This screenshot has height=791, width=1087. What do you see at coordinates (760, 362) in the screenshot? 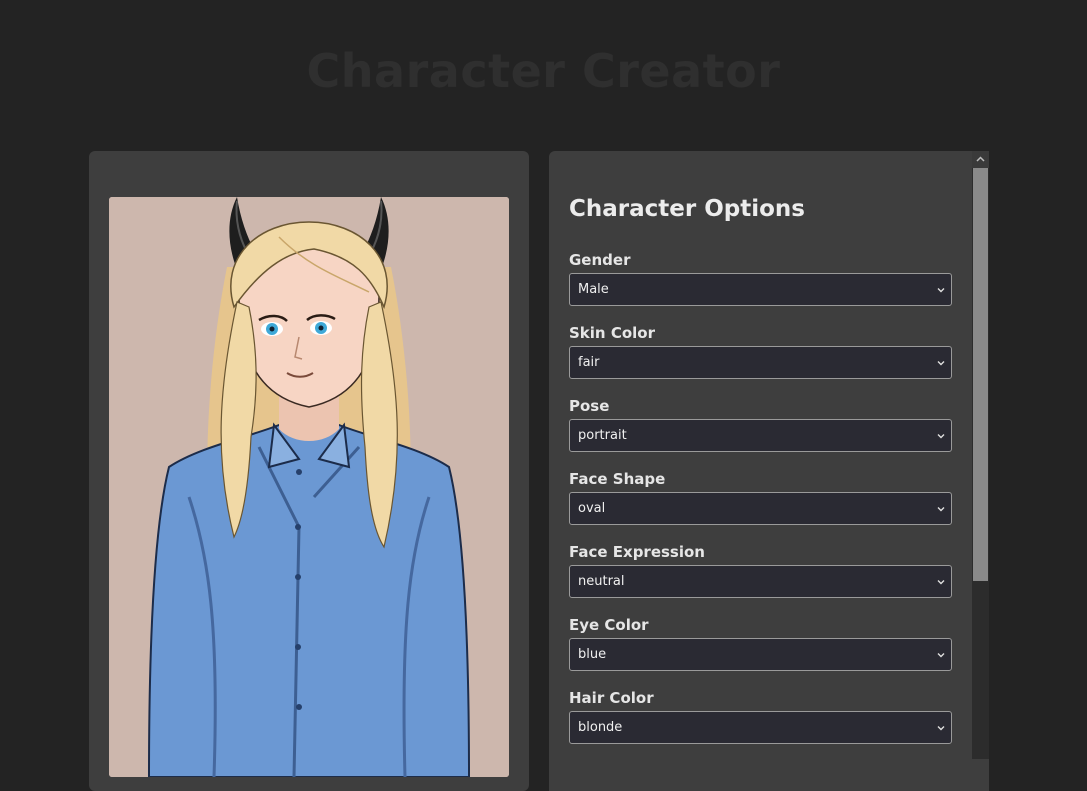
I see `skin-color-select: fair` at bounding box center [760, 362].